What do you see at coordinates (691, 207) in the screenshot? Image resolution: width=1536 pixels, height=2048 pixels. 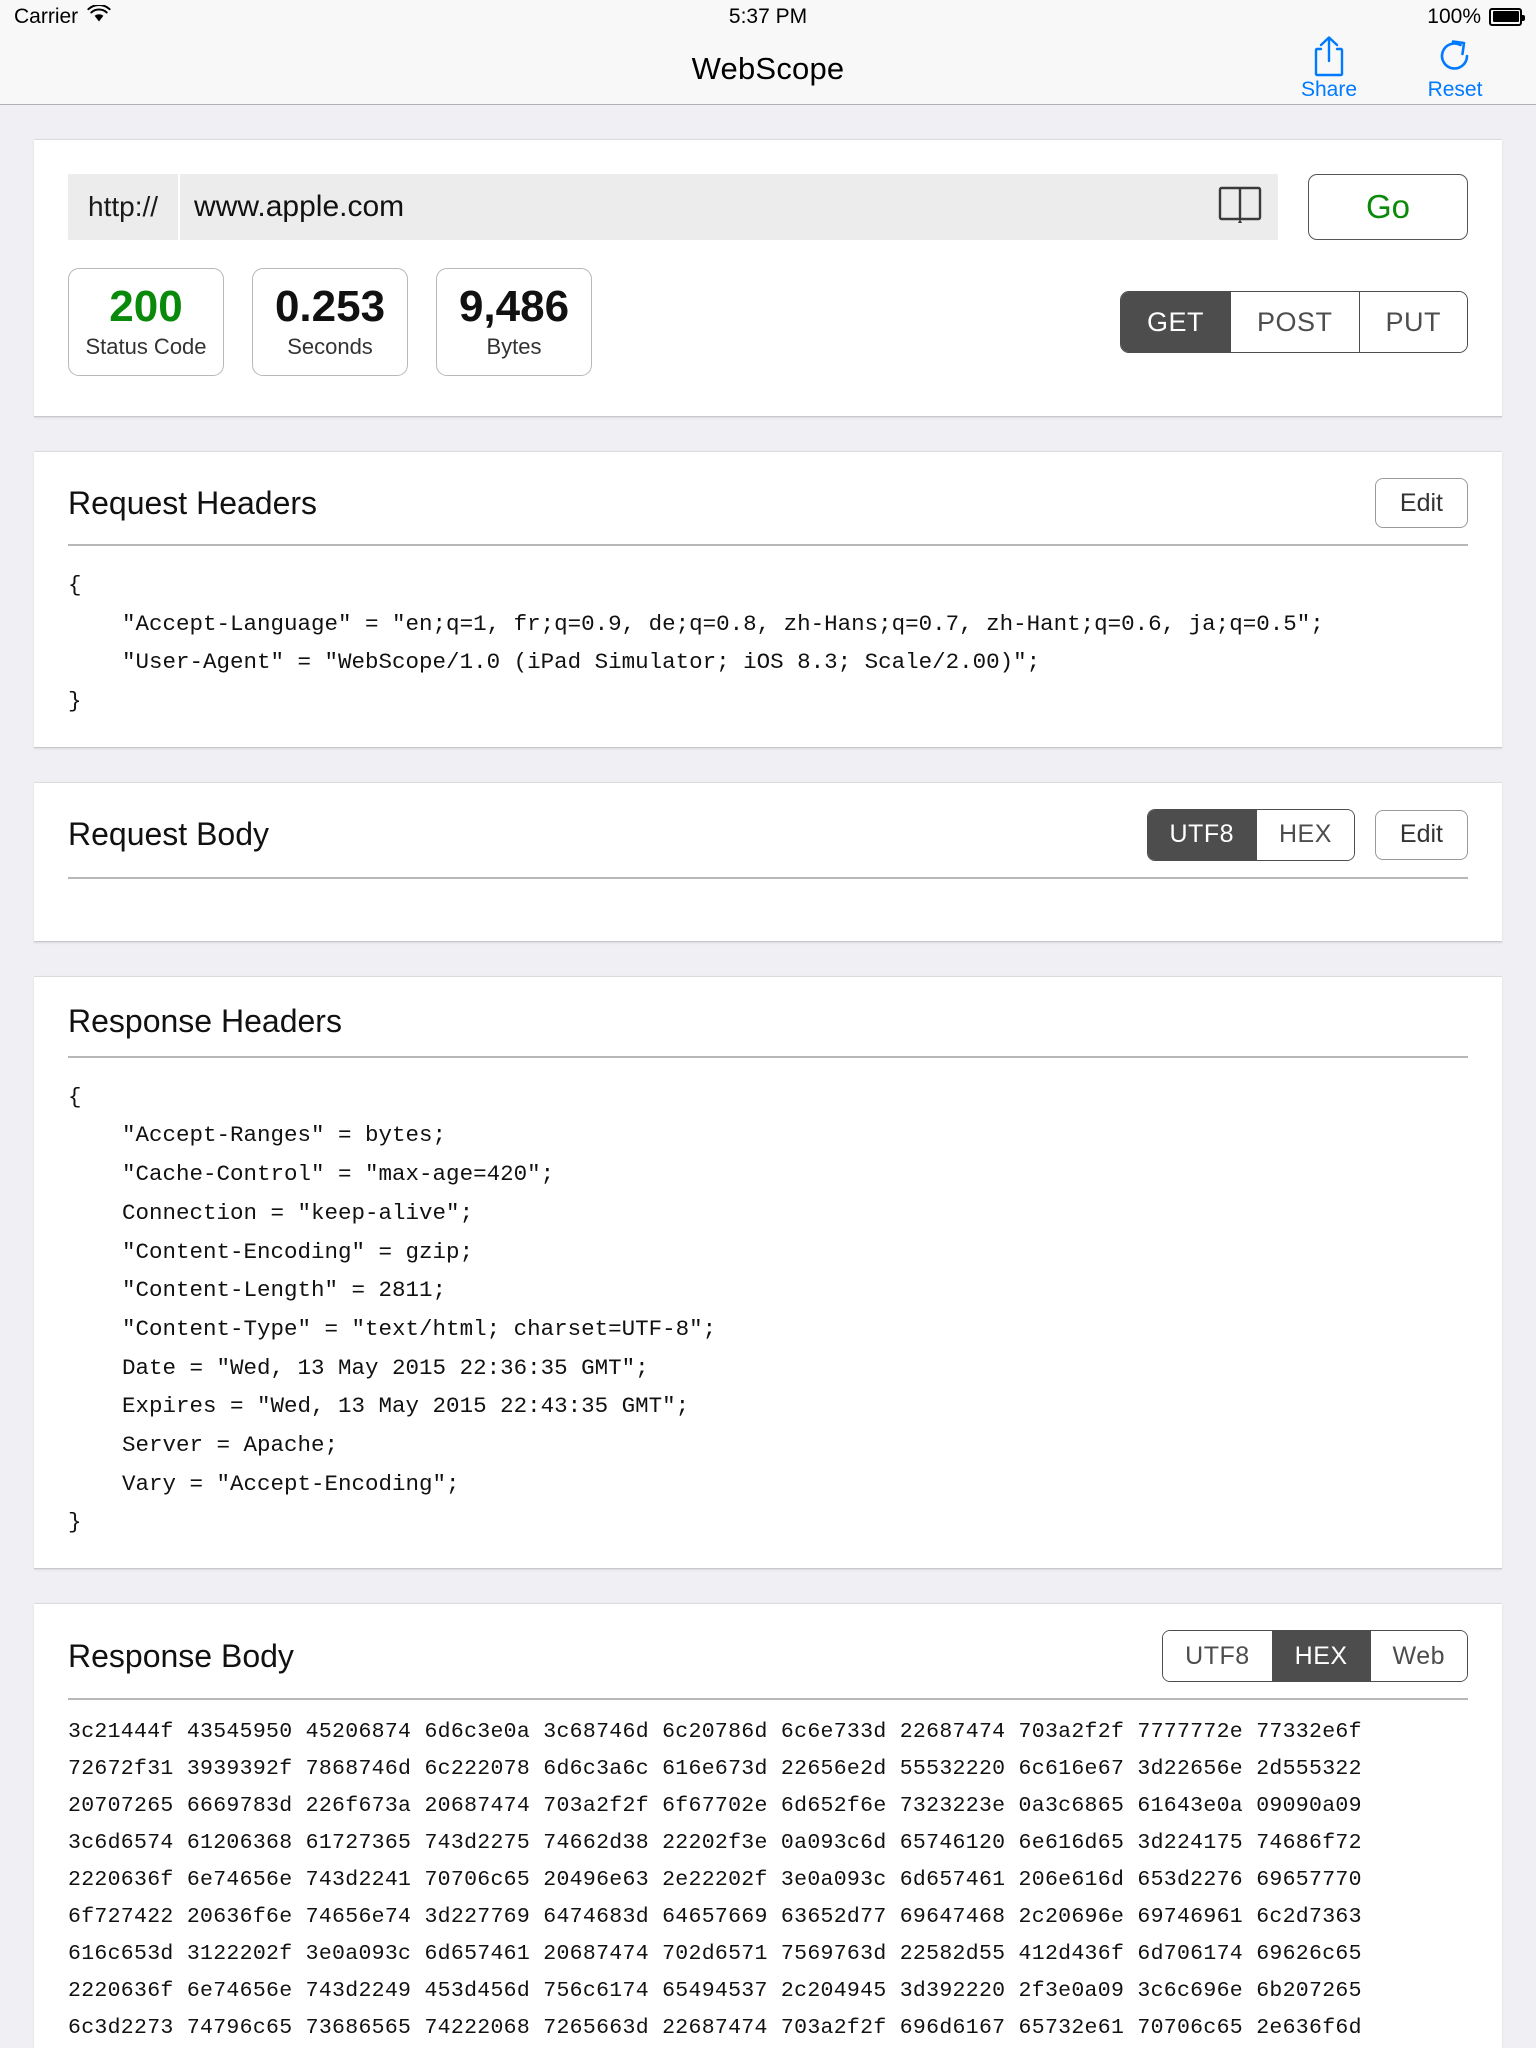 I see `url-input` at bounding box center [691, 207].